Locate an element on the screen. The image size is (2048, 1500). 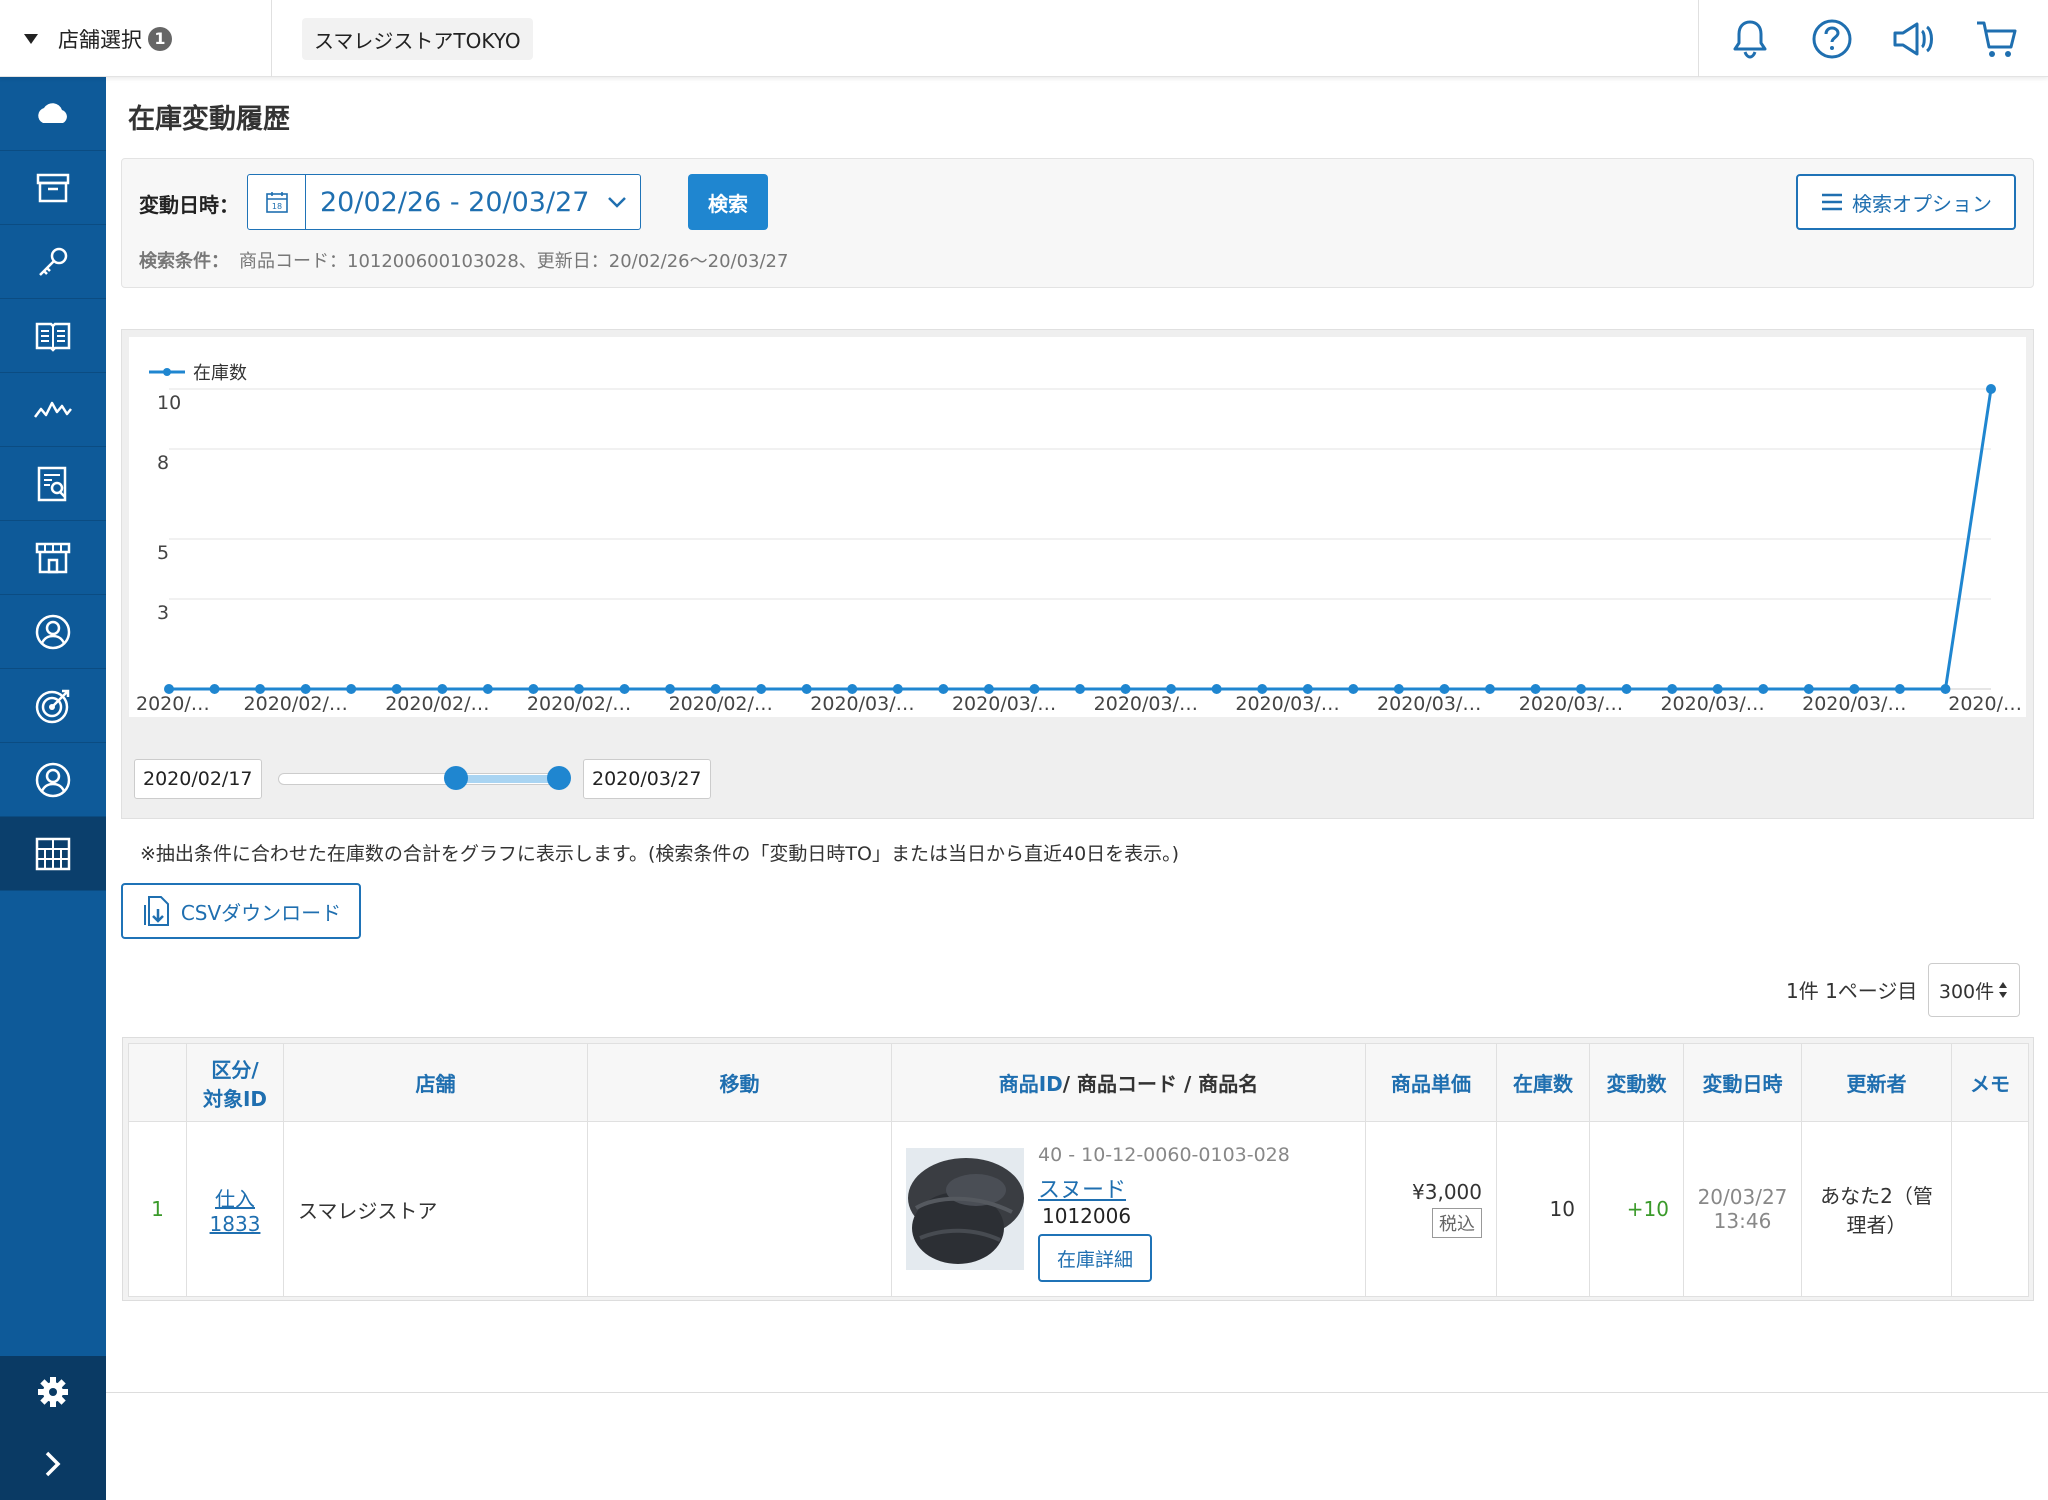
report-search-icon is located at coordinates (52, 483).